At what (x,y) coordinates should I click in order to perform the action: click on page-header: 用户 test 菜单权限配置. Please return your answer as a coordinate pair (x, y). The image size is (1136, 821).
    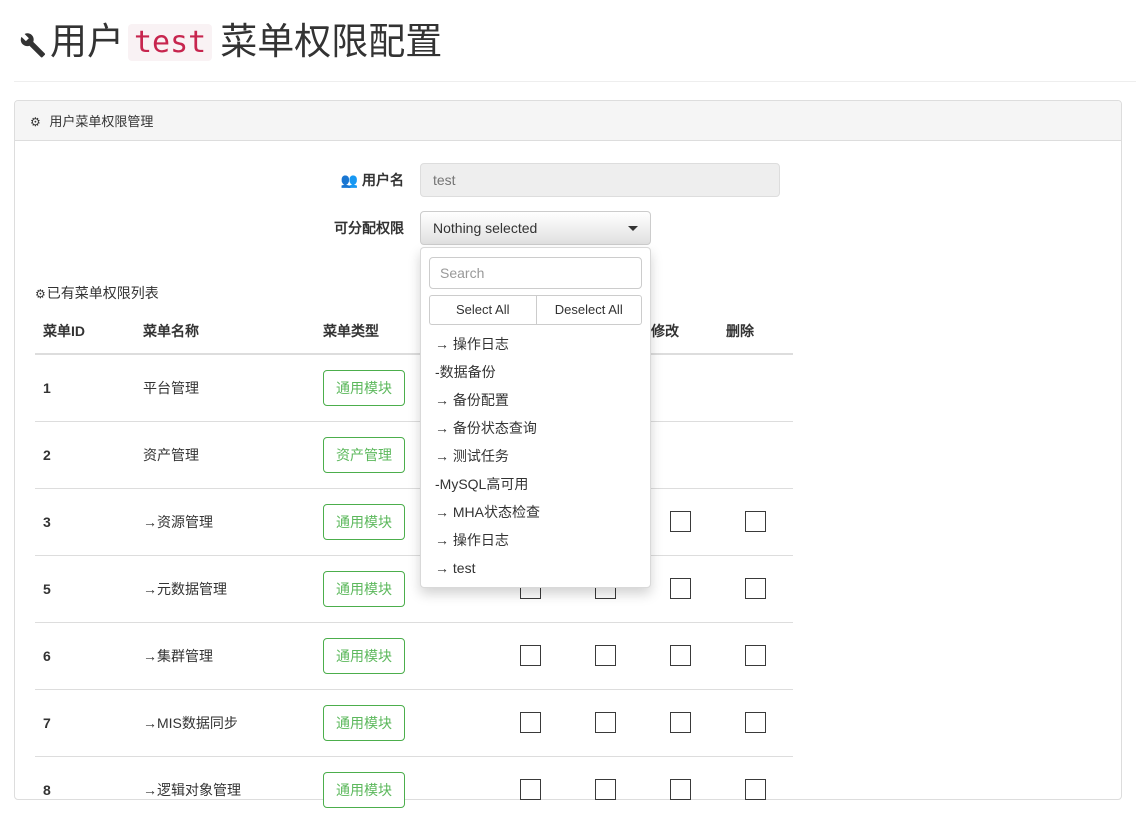
    Looking at the image, I should click on (568, 41).